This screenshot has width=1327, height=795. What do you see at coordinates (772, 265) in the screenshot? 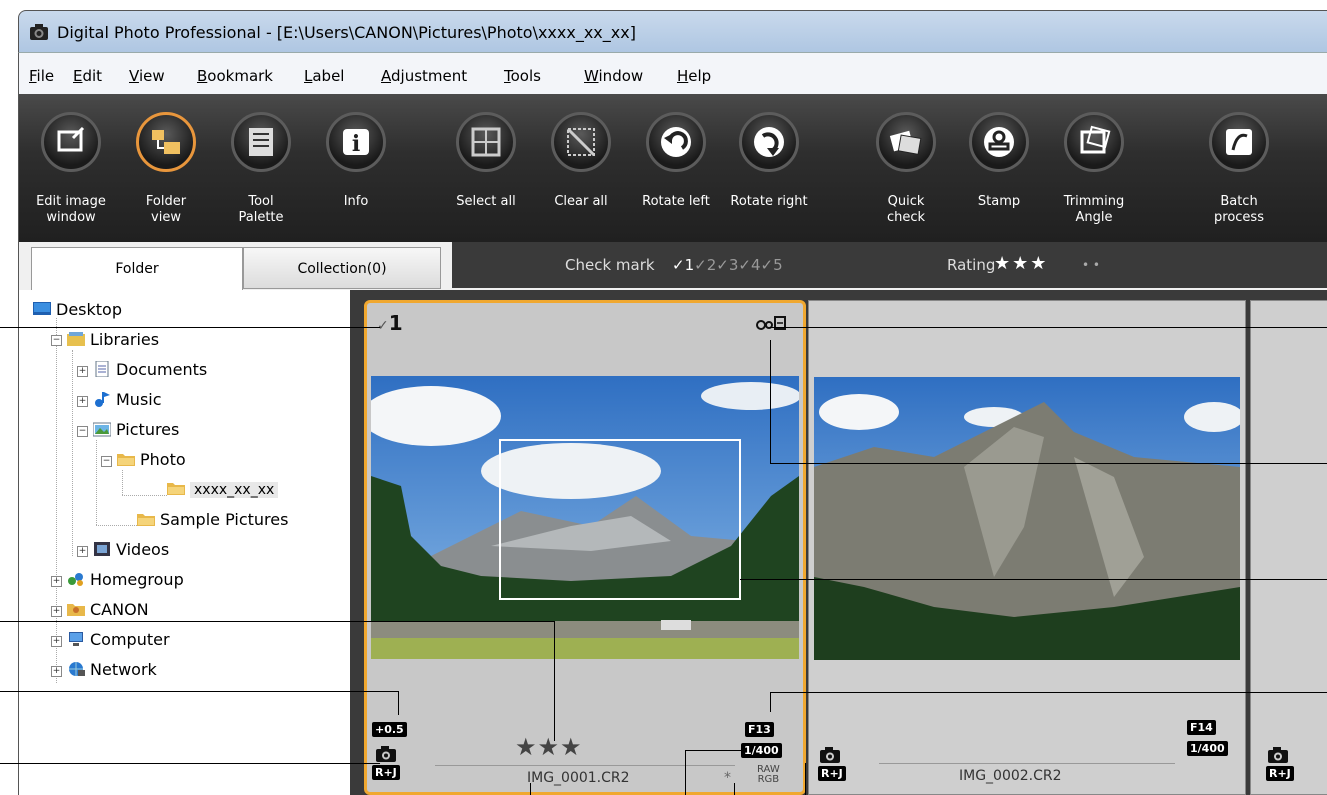
I see `check-mark-filter-5: ✓5` at bounding box center [772, 265].